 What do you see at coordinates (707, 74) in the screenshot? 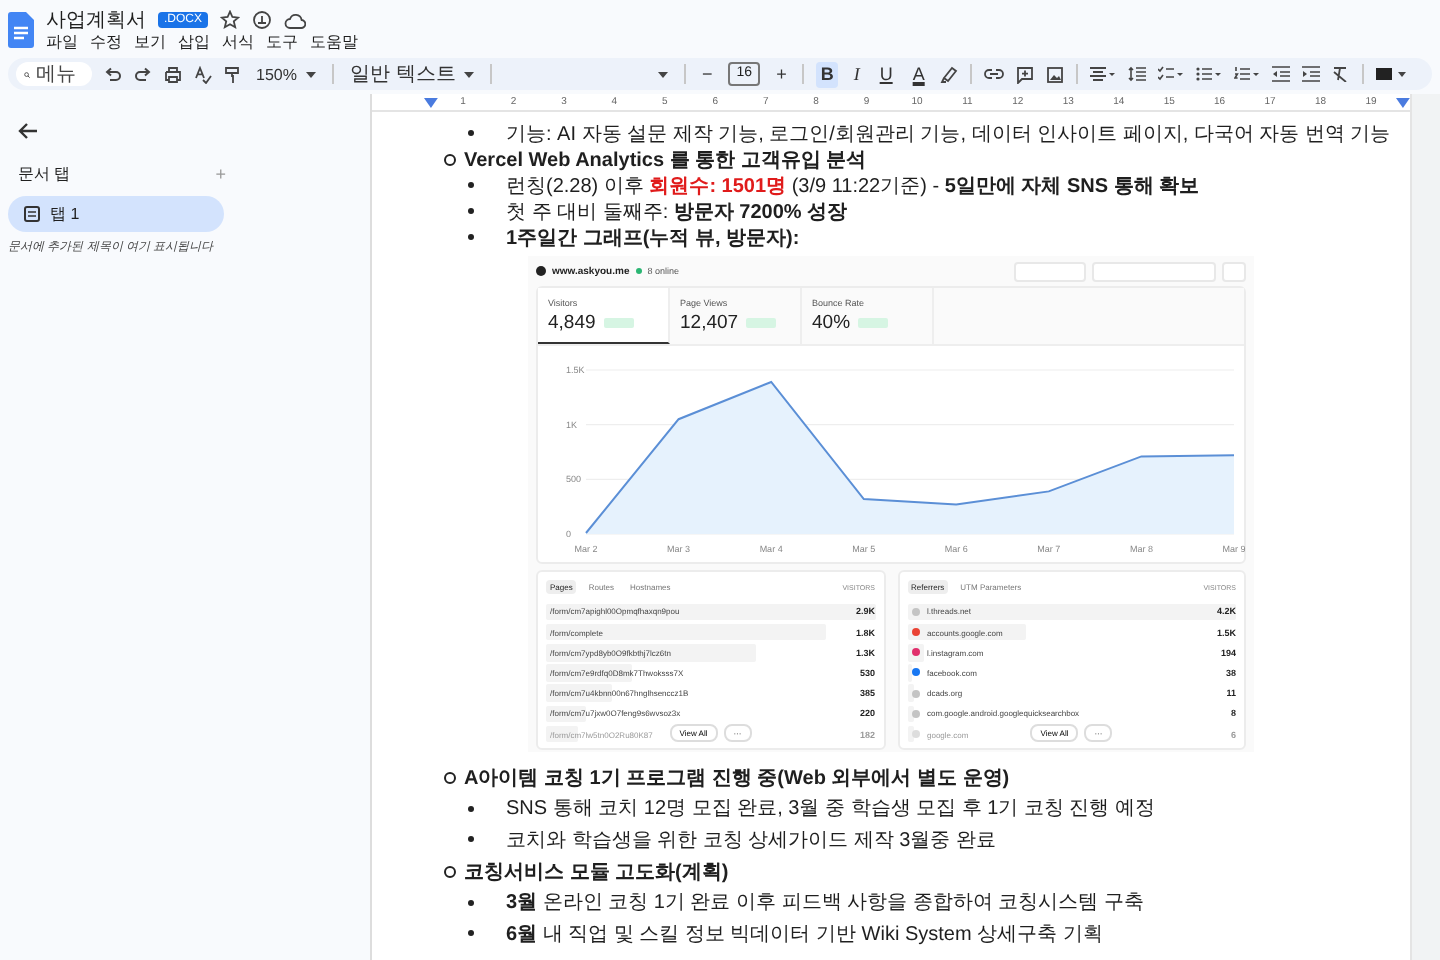
I see `decrease-font-size-button: −` at bounding box center [707, 74].